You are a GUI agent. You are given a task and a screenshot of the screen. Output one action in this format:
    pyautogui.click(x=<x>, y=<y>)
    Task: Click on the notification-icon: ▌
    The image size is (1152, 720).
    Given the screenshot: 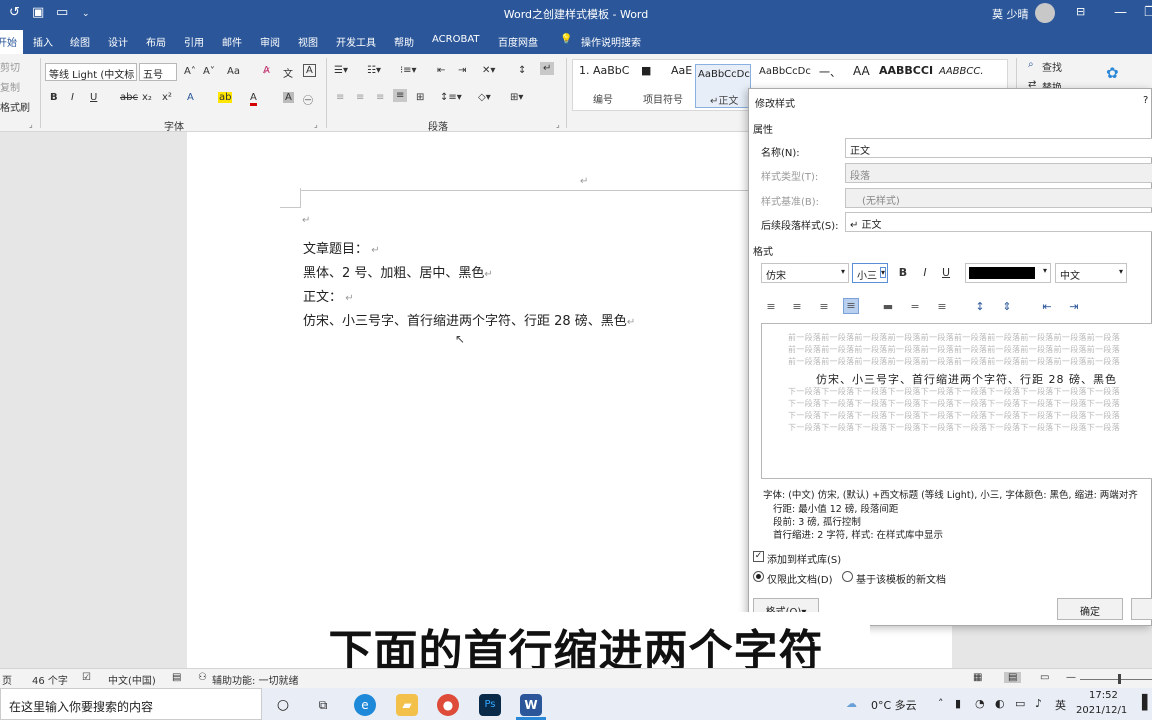 What is the action you would take?
    pyautogui.click(x=1147, y=703)
    